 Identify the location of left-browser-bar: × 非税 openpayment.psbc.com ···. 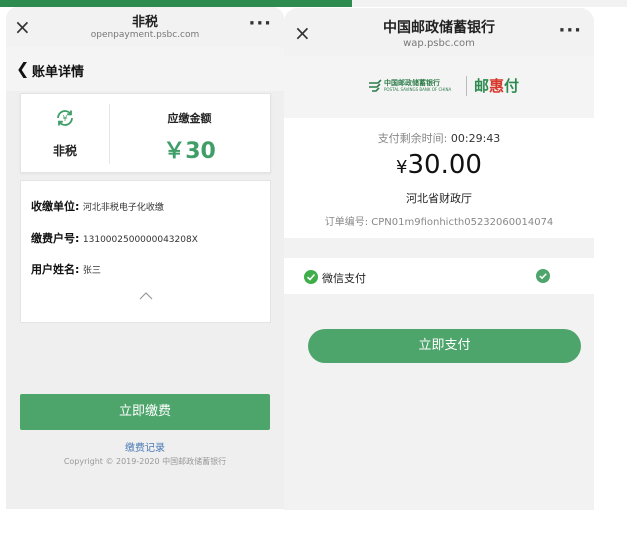
(145, 27).